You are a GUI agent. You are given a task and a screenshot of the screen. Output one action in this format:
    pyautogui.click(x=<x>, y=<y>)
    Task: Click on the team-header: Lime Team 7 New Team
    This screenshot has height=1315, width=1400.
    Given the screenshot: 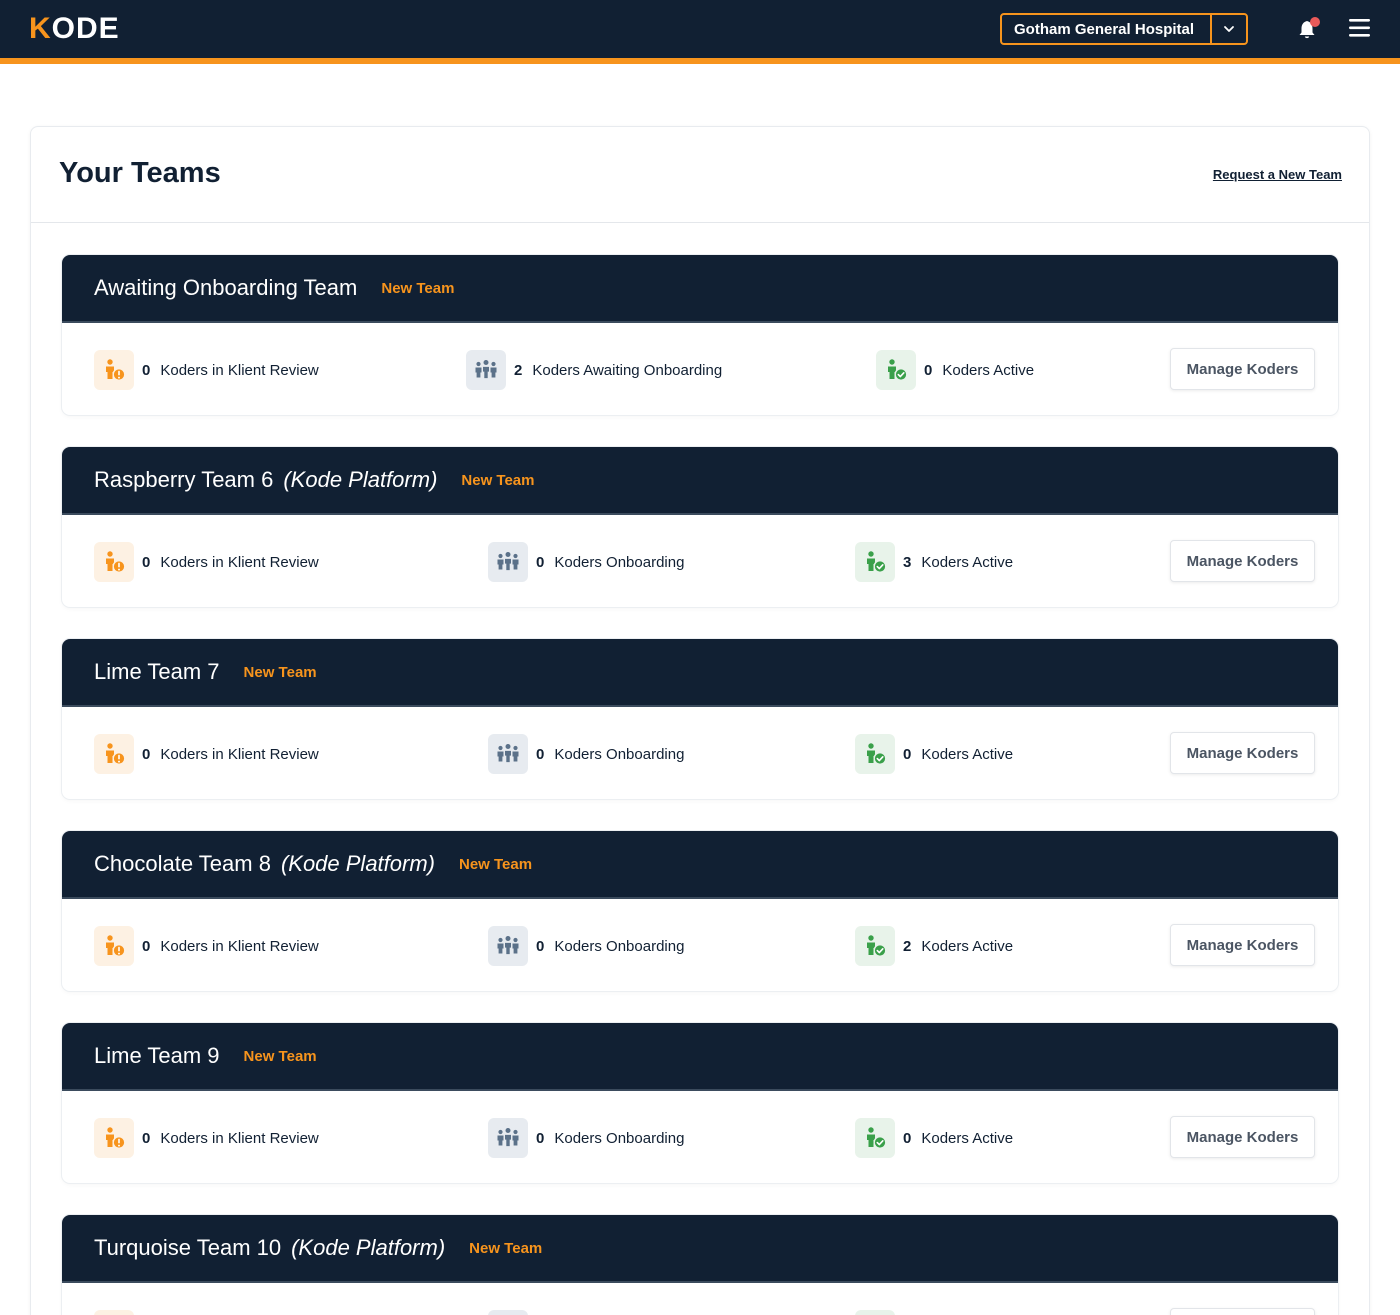 What is the action you would take?
    pyautogui.click(x=700, y=673)
    